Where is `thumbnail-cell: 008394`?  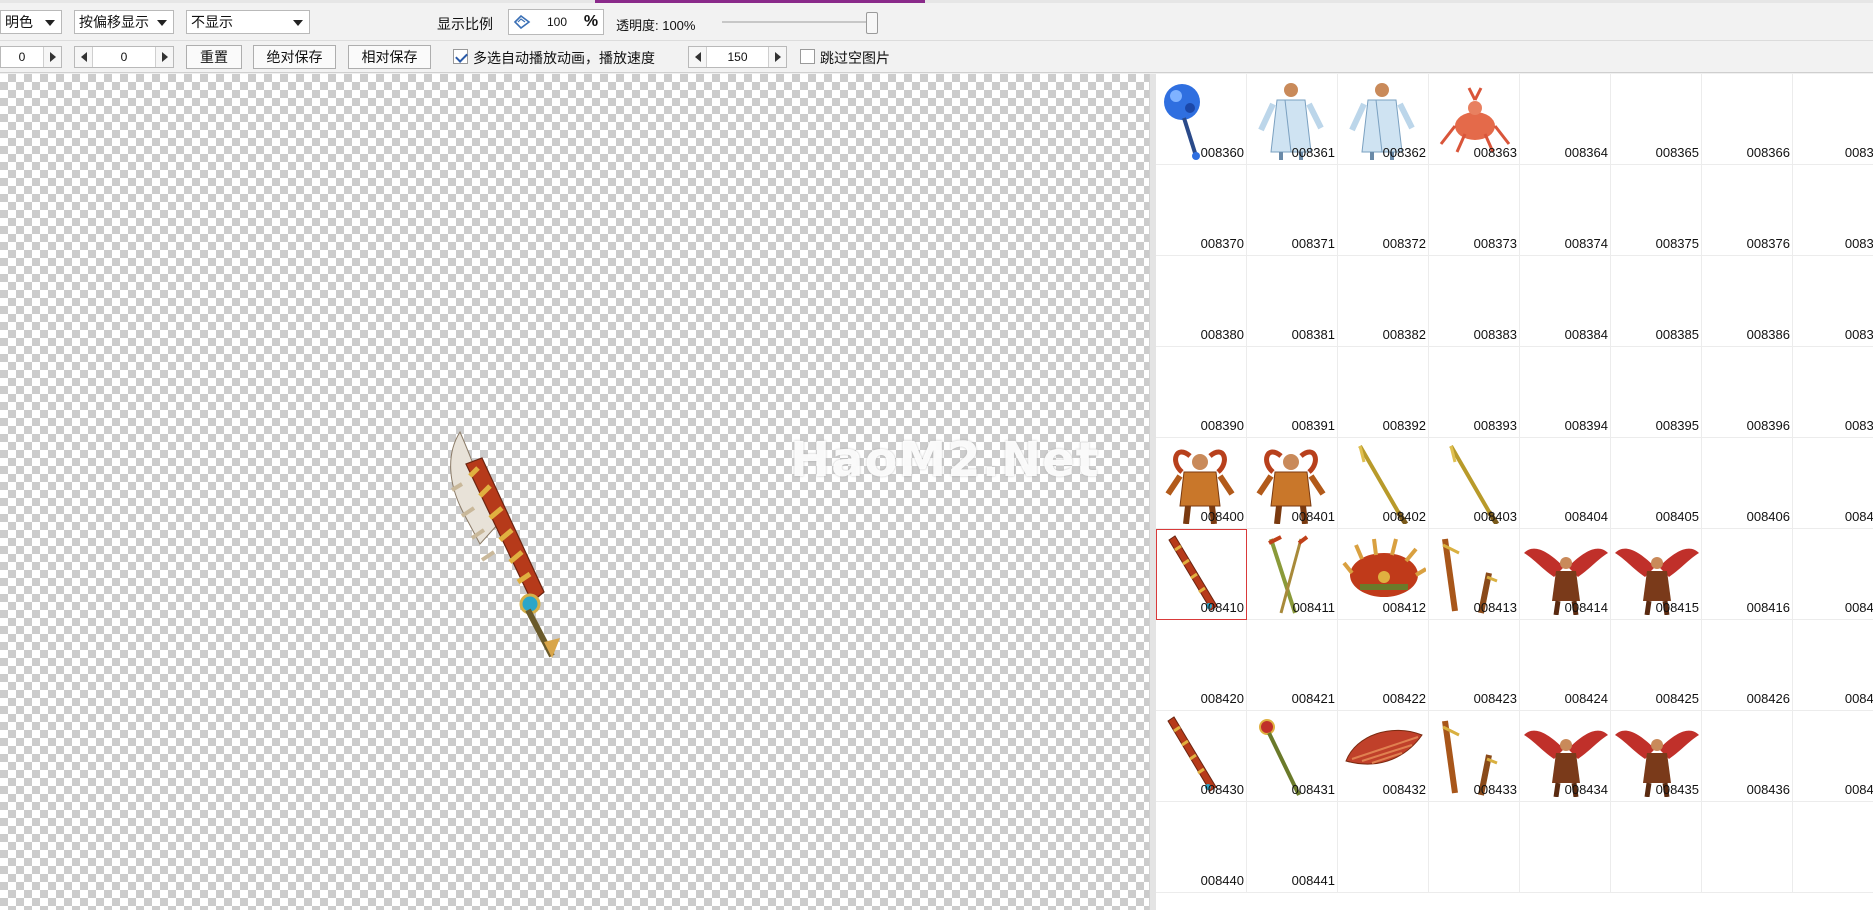
thumbnail-cell: 008394 is located at coordinates (1565, 392).